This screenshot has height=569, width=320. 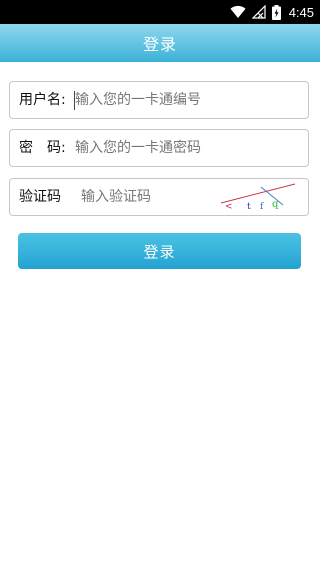 What do you see at coordinates (186, 100) in the screenshot?
I see `username-input` at bounding box center [186, 100].